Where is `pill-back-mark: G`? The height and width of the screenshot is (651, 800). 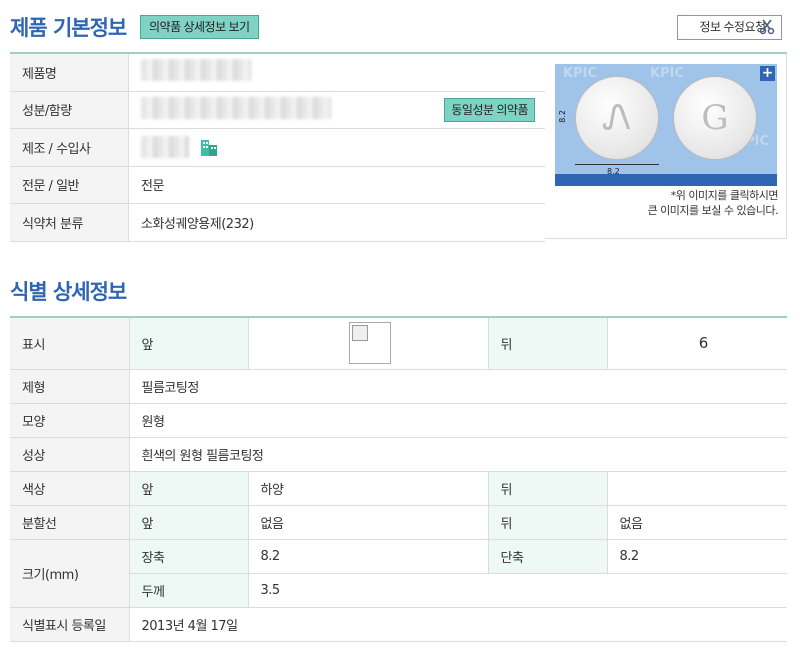
pill-back-mark: G is located at coordinates (715, 118).